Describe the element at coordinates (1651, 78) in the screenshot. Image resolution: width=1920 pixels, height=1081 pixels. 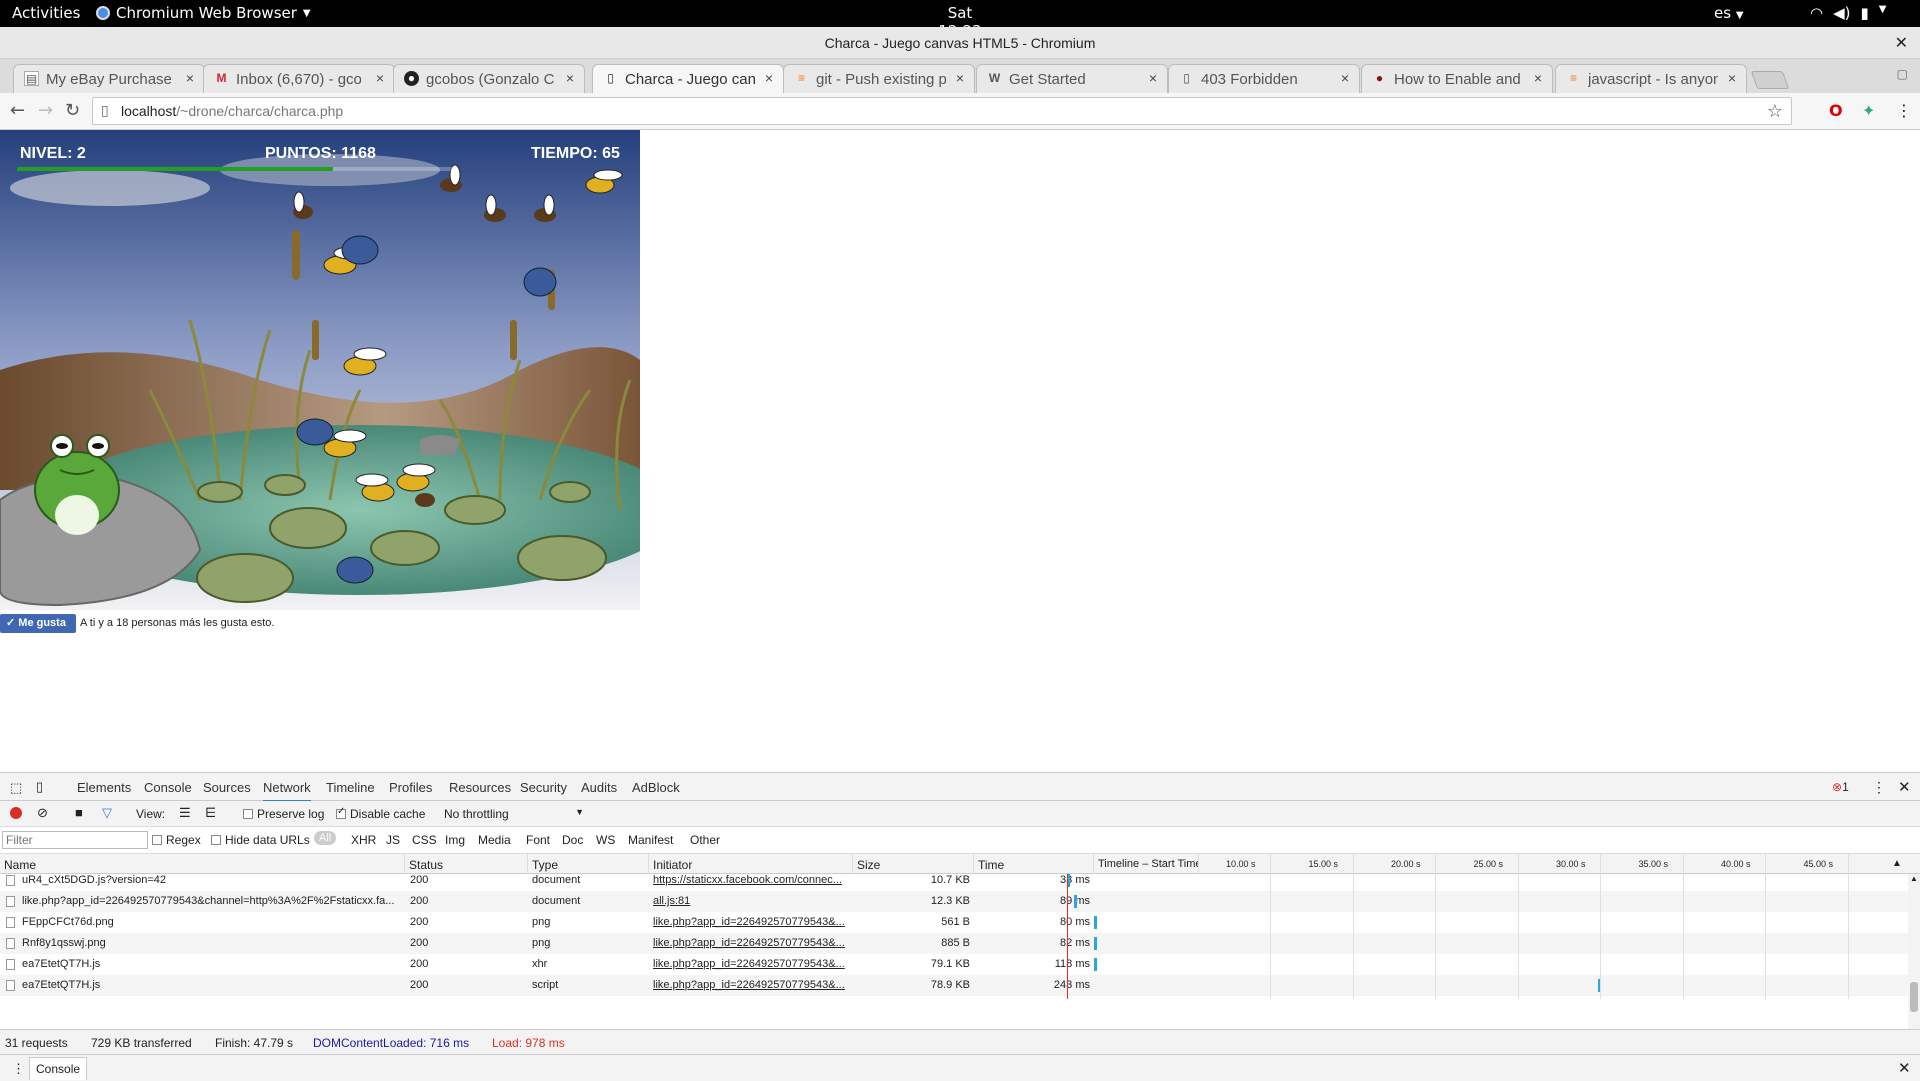
I see `tab-stackoverflow-js: ≡ javascript - Is anyon ×` at that location.